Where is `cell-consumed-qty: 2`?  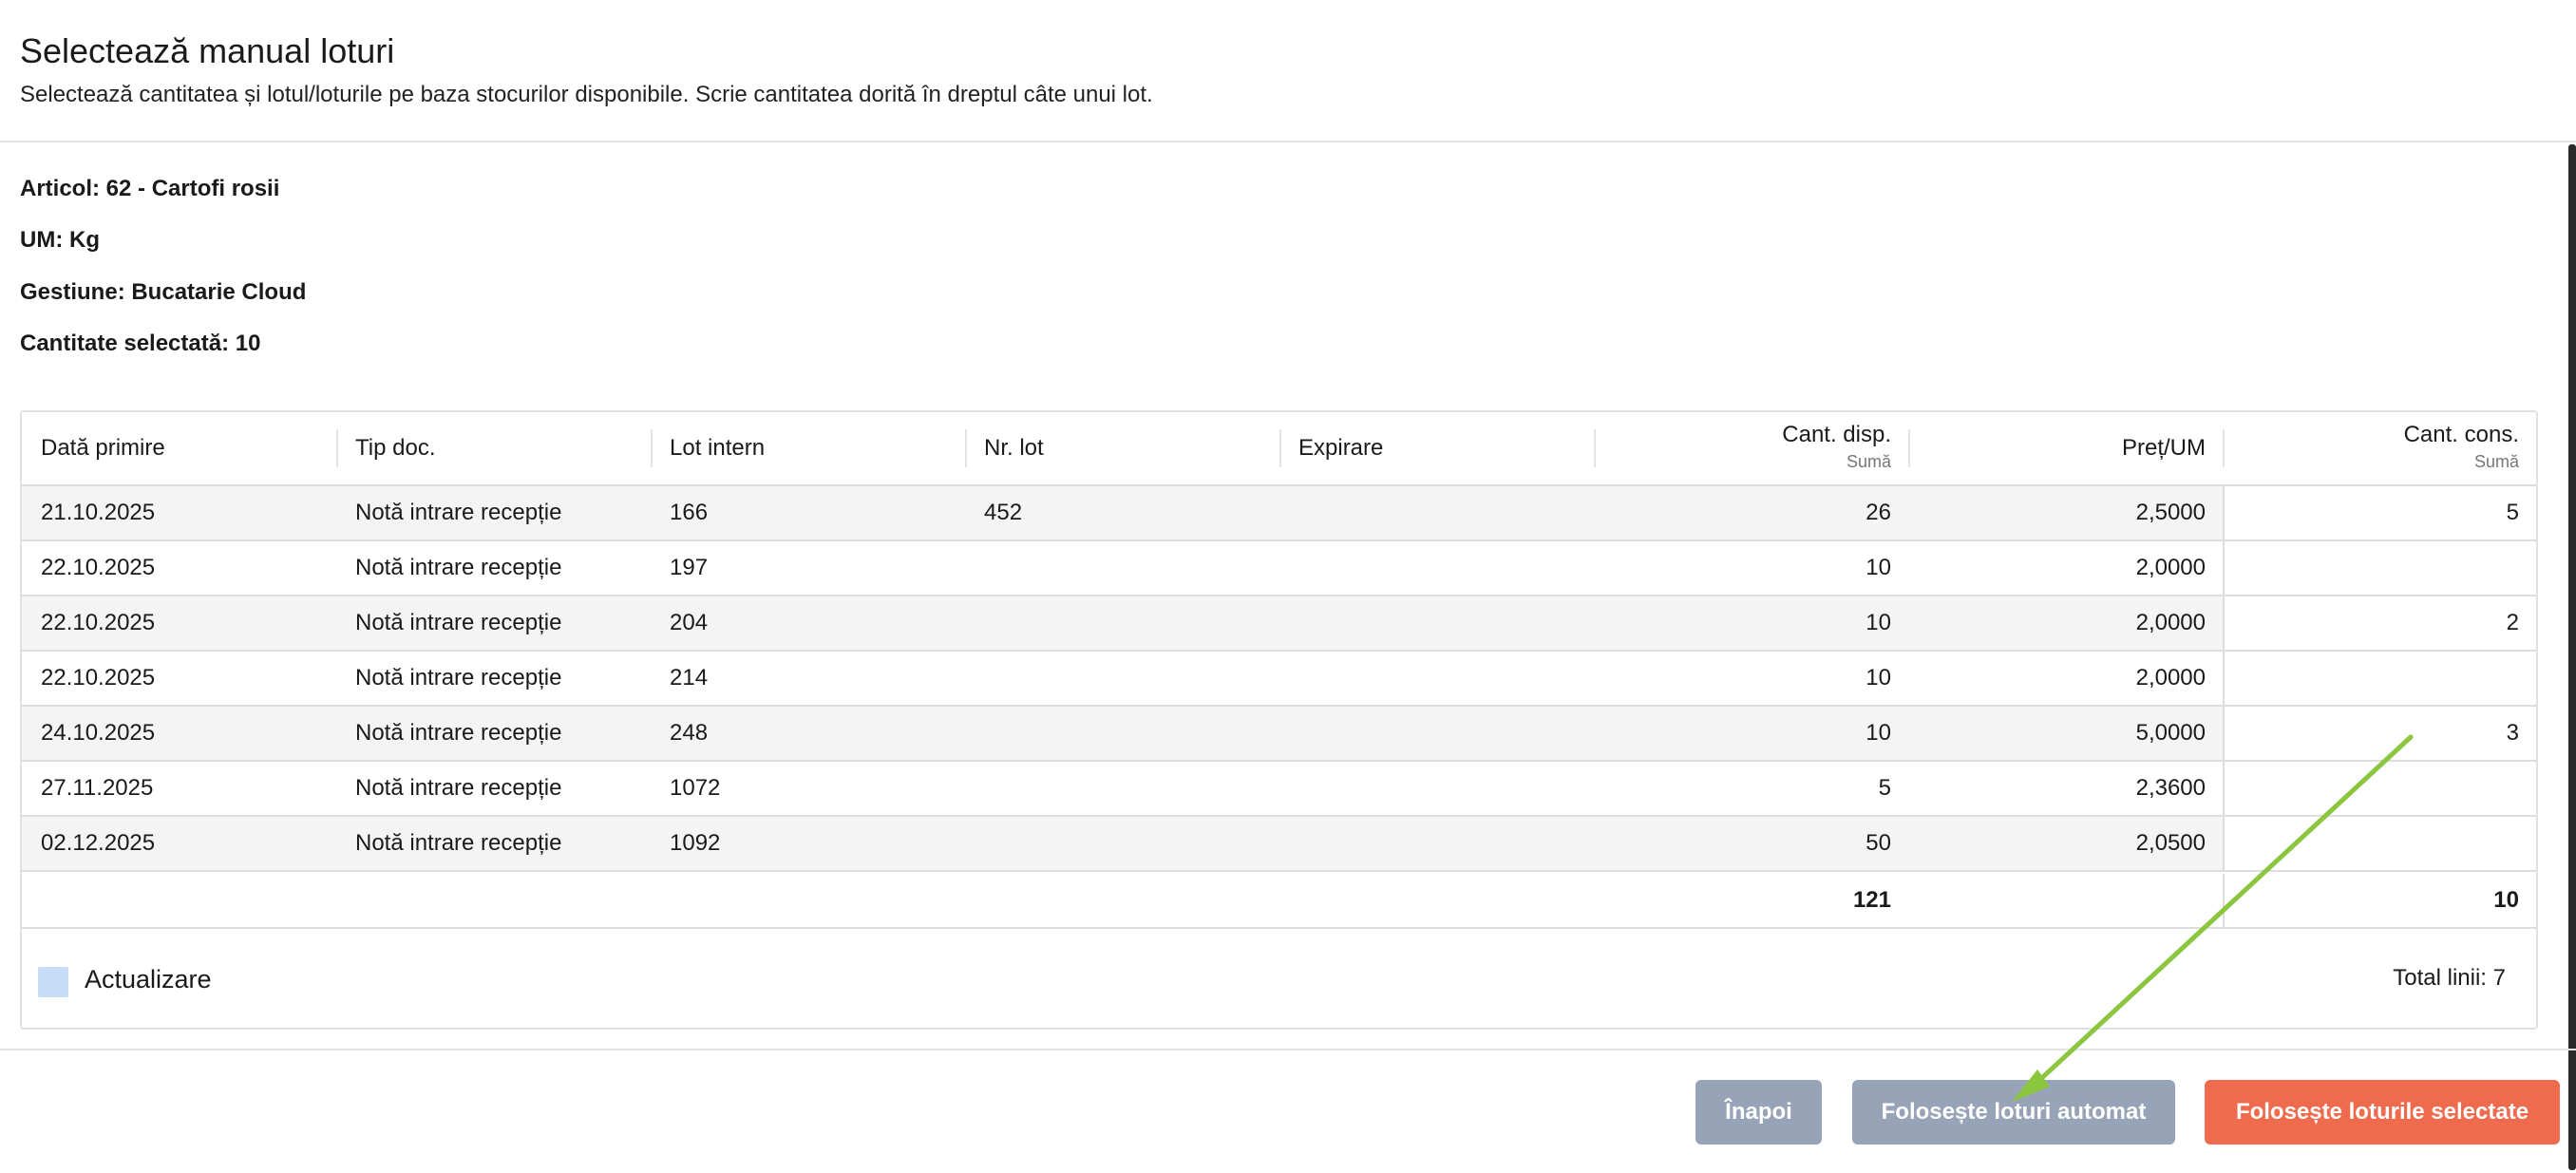 cell-consumed-qty: 2 is located at coordinates (2372, 623).